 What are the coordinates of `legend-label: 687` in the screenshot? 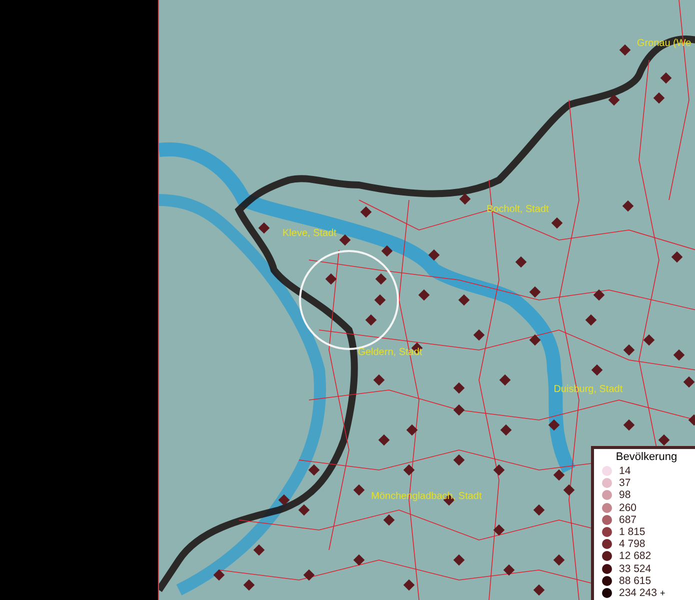 It's located at (628, 520).